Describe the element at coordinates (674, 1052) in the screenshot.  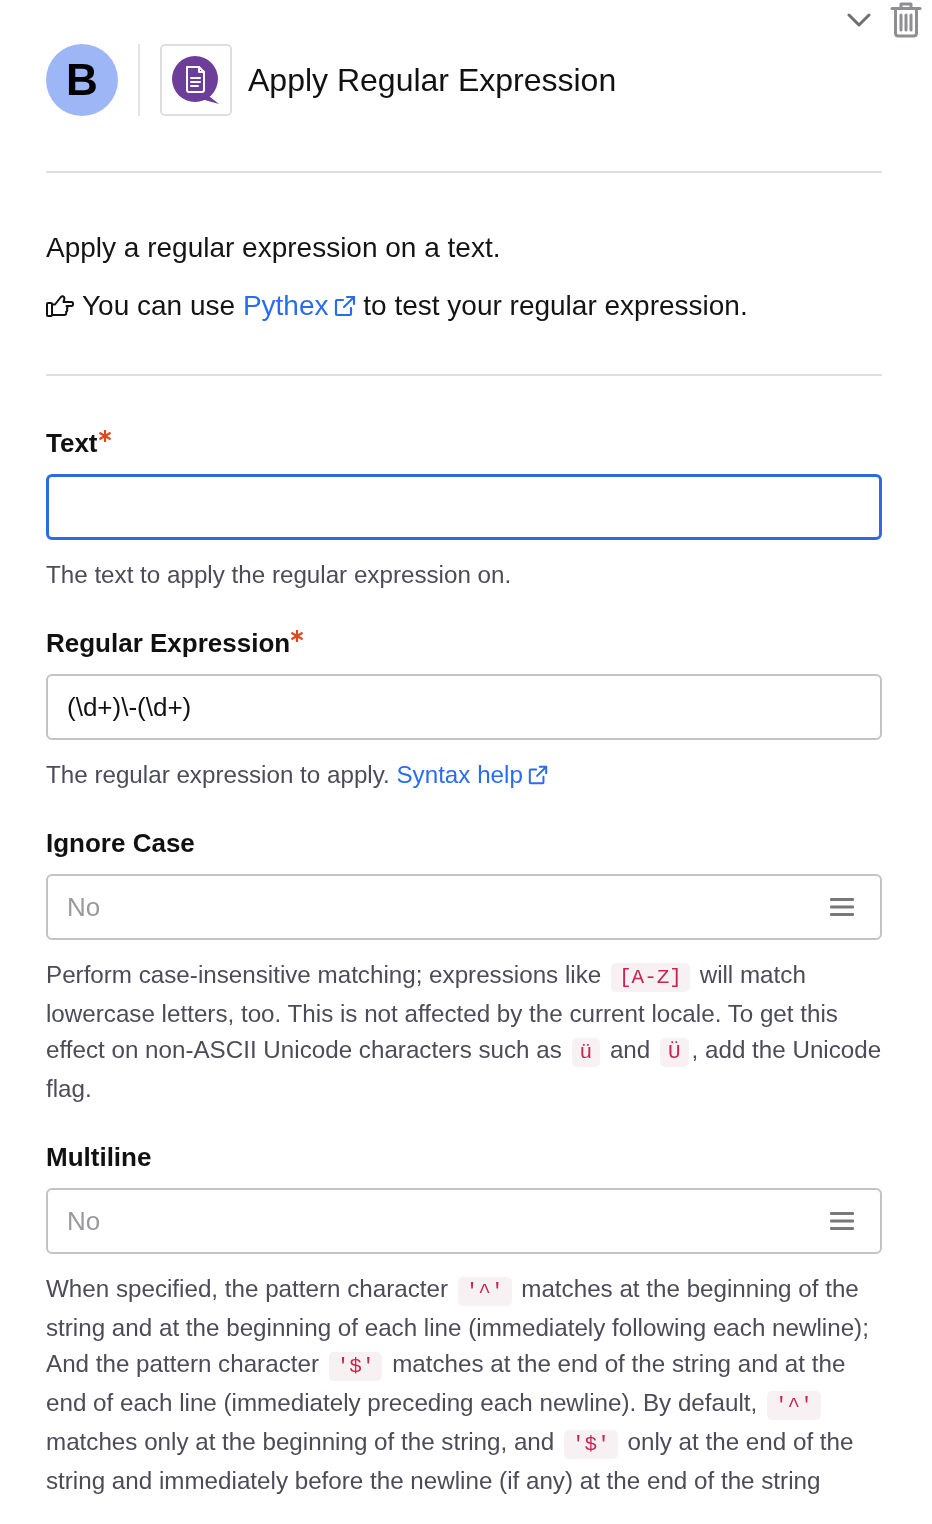
I see `inline-code: Ü` at that location.